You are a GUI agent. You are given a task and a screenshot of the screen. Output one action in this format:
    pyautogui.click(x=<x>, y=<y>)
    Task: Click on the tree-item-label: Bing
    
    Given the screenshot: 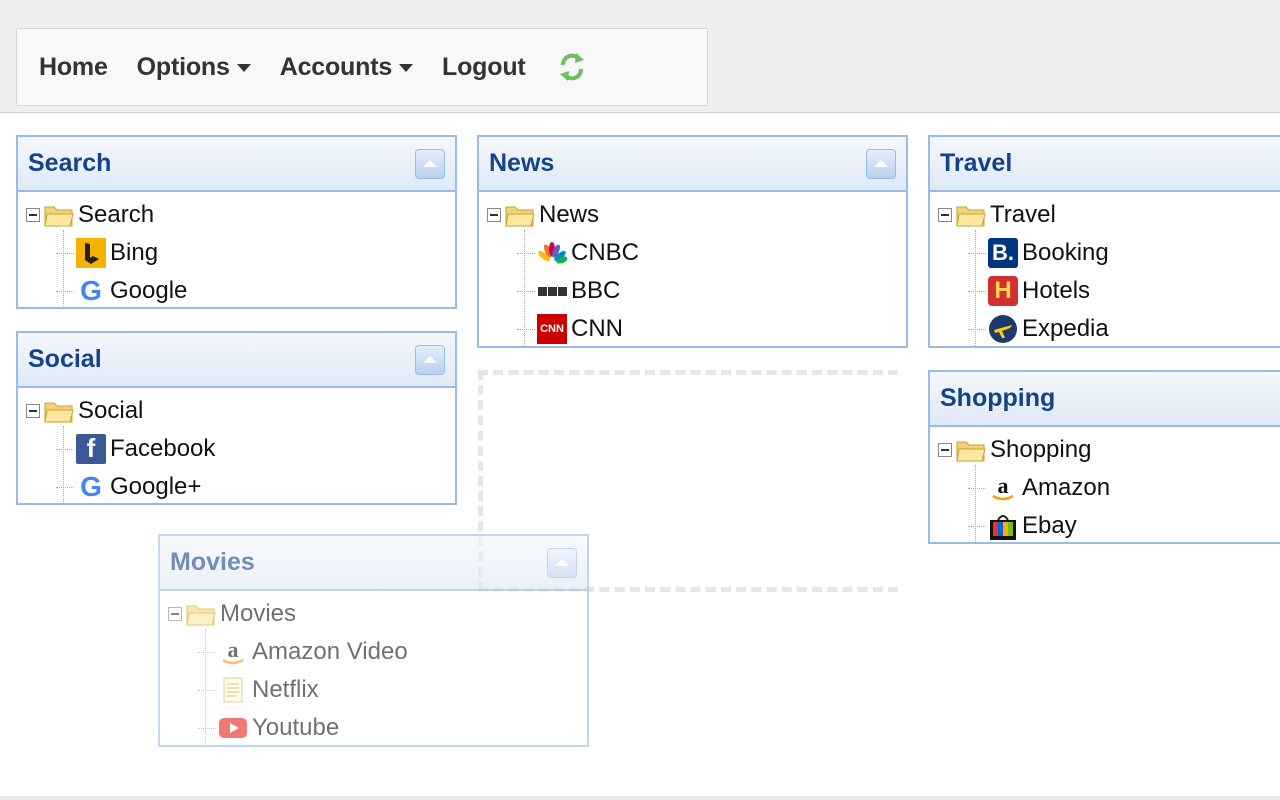 What is the action you would take?
    pyautogui.click(x=134, y=252)
    